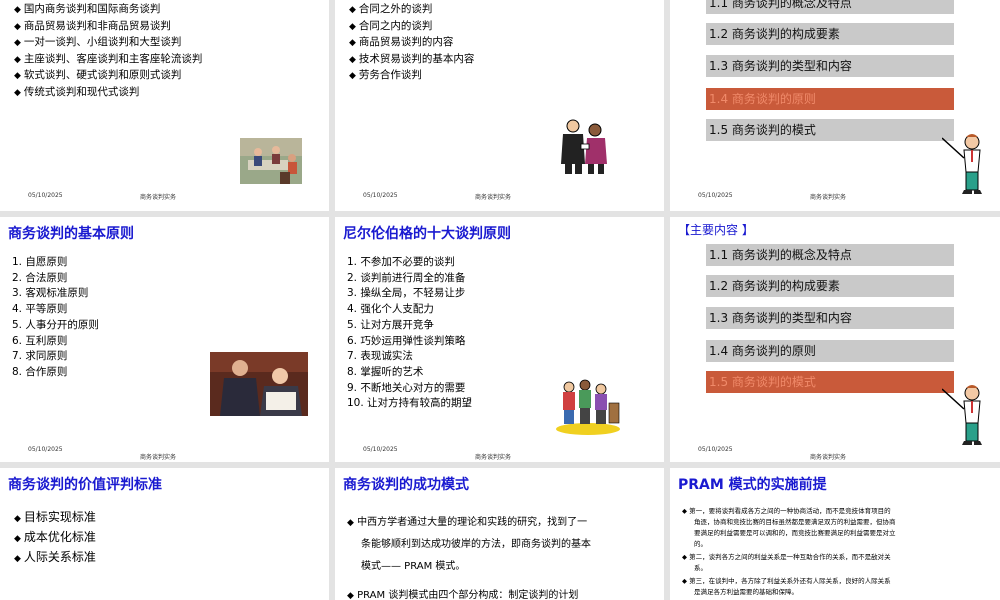  Describe the element at coordinates (411, 10) in the screenshot. I see `list-item: 合同之外的谈判` at that location.